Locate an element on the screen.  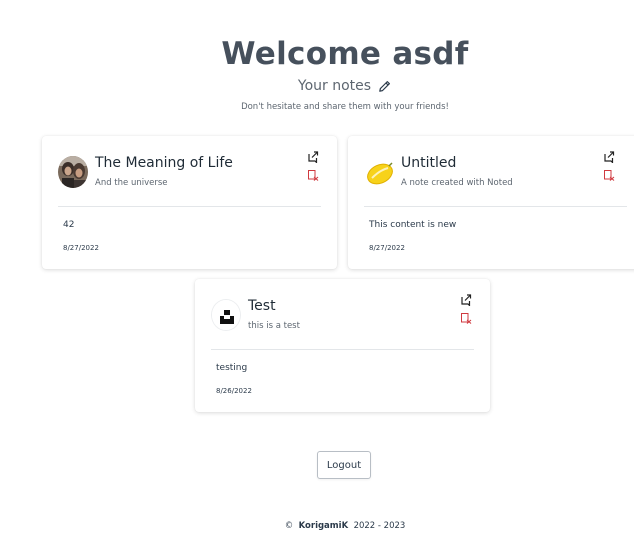
subtitle-row: Your notes is located at coordinates (317, 86).